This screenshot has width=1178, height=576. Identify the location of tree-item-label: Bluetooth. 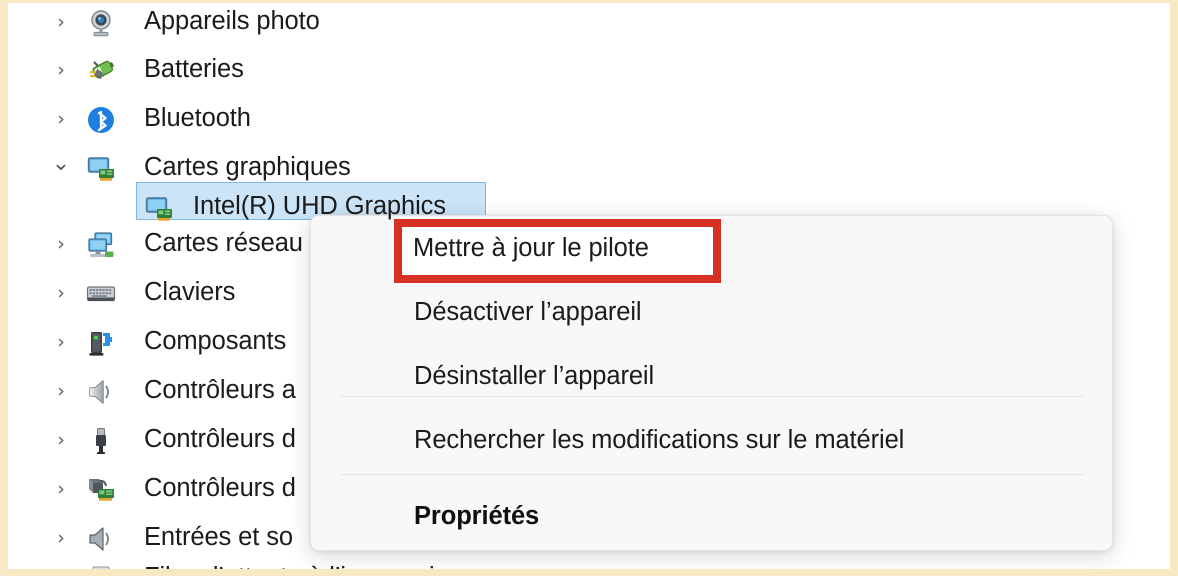
(197, 118).